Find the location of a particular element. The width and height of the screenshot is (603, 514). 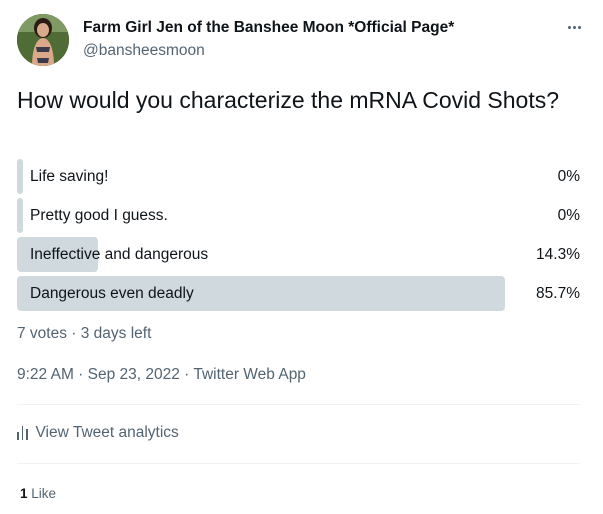

poll-option-label: Dangerous even deadly is located at coordinates (112, 293).